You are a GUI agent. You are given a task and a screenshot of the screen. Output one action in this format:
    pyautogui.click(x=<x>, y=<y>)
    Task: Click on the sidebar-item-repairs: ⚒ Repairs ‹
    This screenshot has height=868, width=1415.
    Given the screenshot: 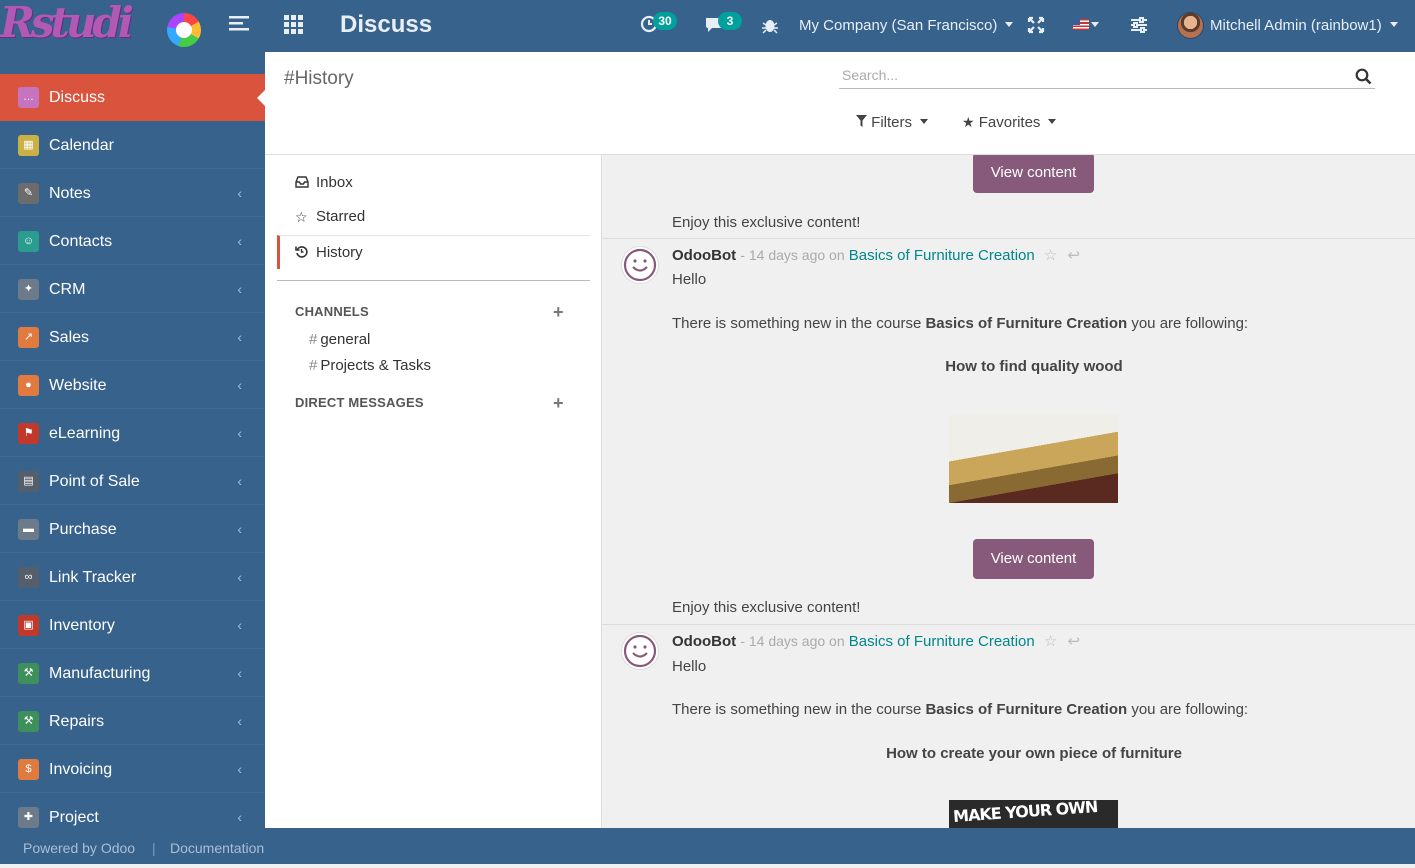 What is the action you would take?
    pyautogui.click(x=132, y=721)
    